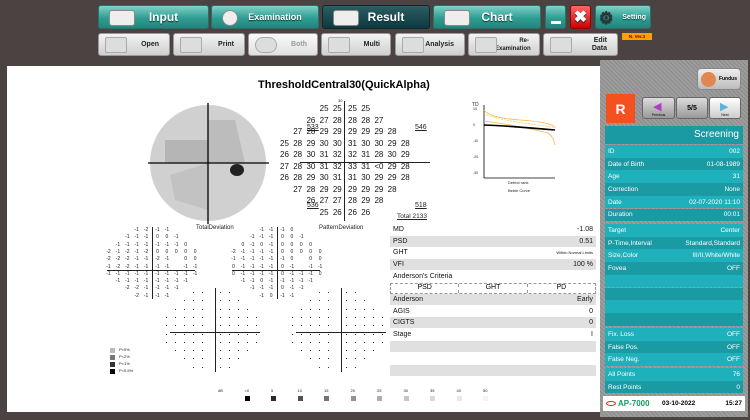 The height and width of the screenshot is (420, 750). Describe the element at coordinates (153, 17) in the screenshot. I see `tab-input: Input` at that location.